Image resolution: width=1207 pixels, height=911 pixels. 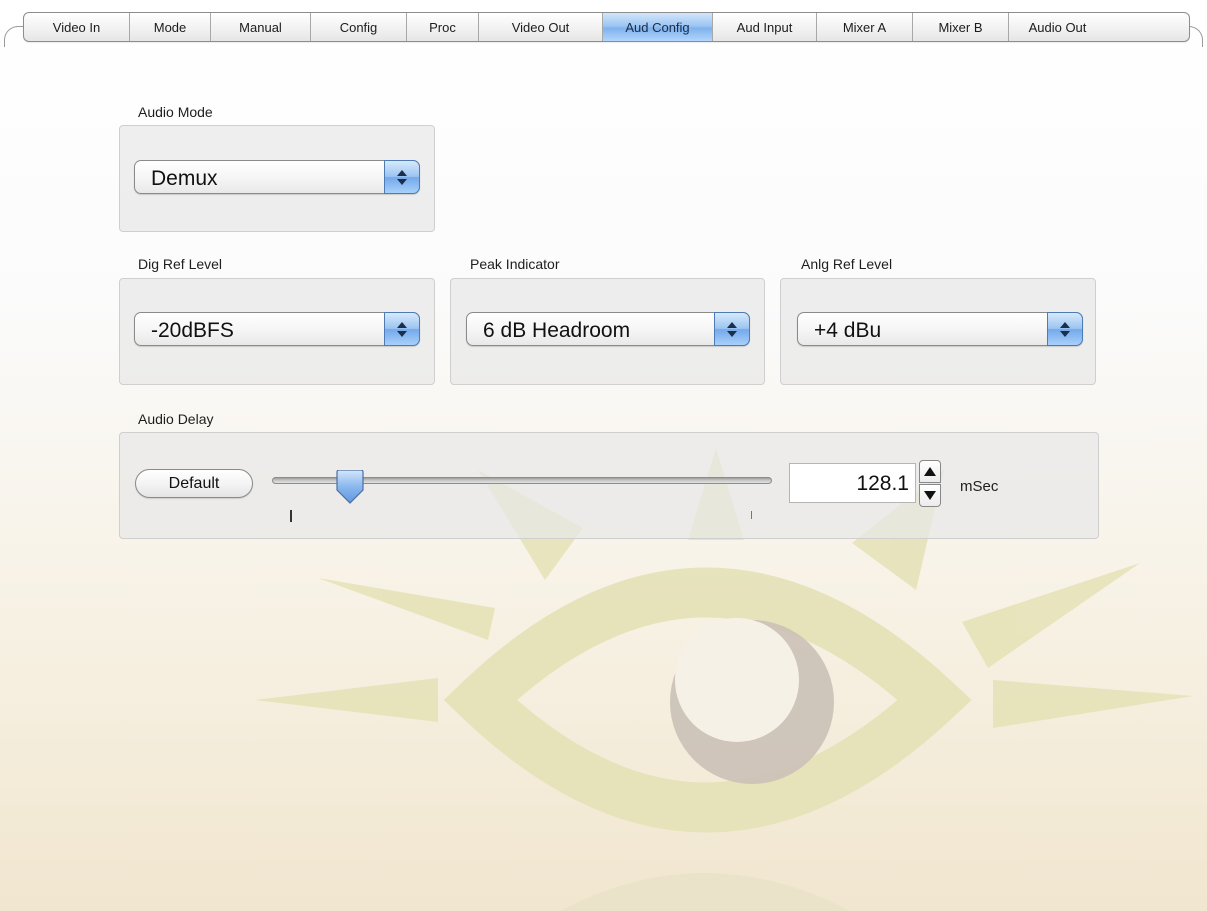 I want to click on audio-mode-select: Demux, so click(x=277, y=177).